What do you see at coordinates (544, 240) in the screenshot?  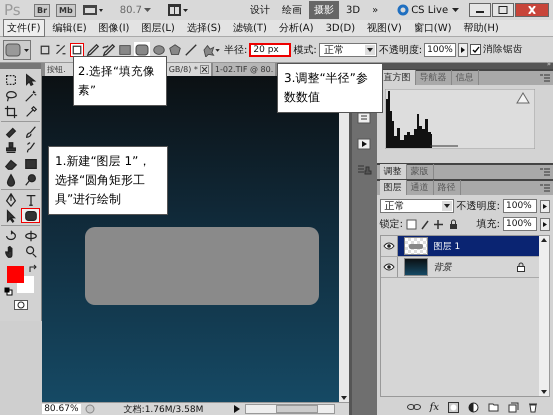 I see `up-arrow-icon` at bounding box center [544, 240].